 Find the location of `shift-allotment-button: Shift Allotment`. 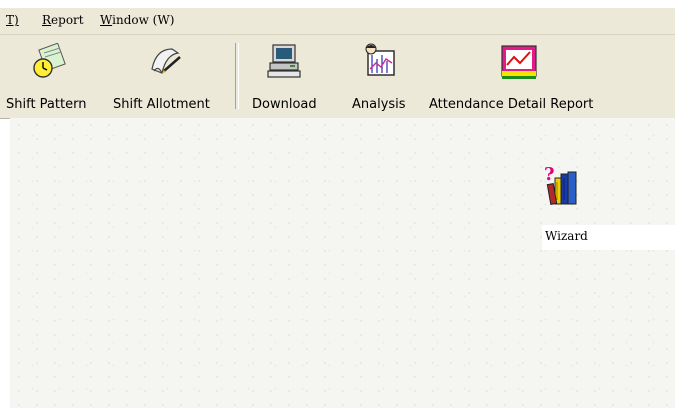

shift-allotment-button: Shift Allotment is located at coordinates (169, 77).